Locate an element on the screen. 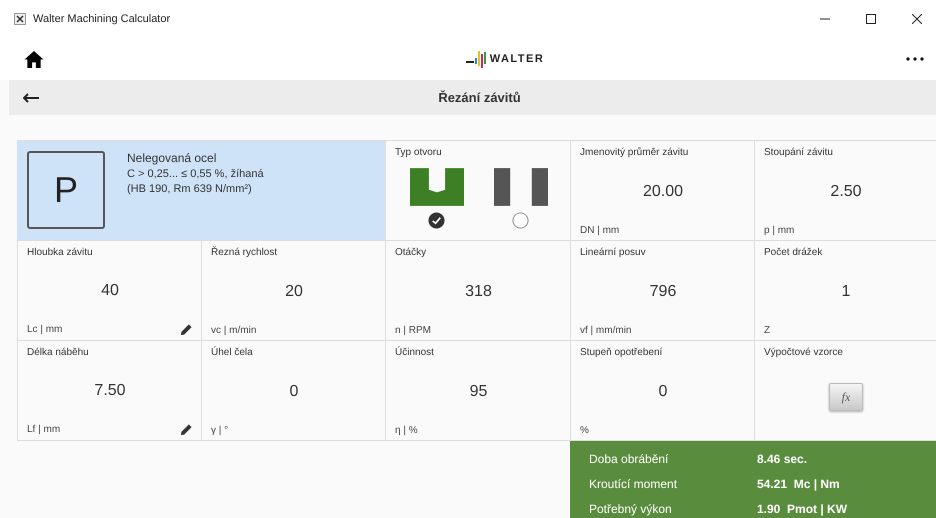 The image size is (936, 518). field-label: Otáčky is located at coordinates (411, 252).